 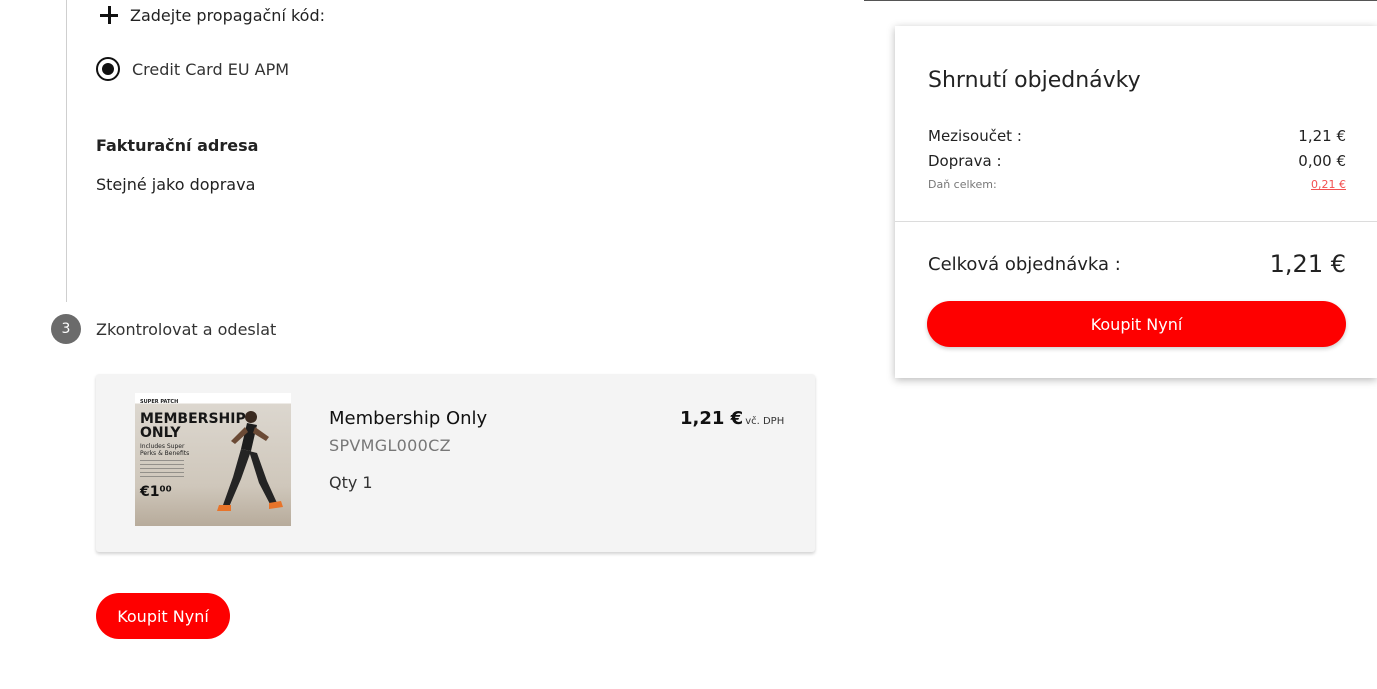 I want to click on step-number-badge: 3, so click(x=66, y=329).